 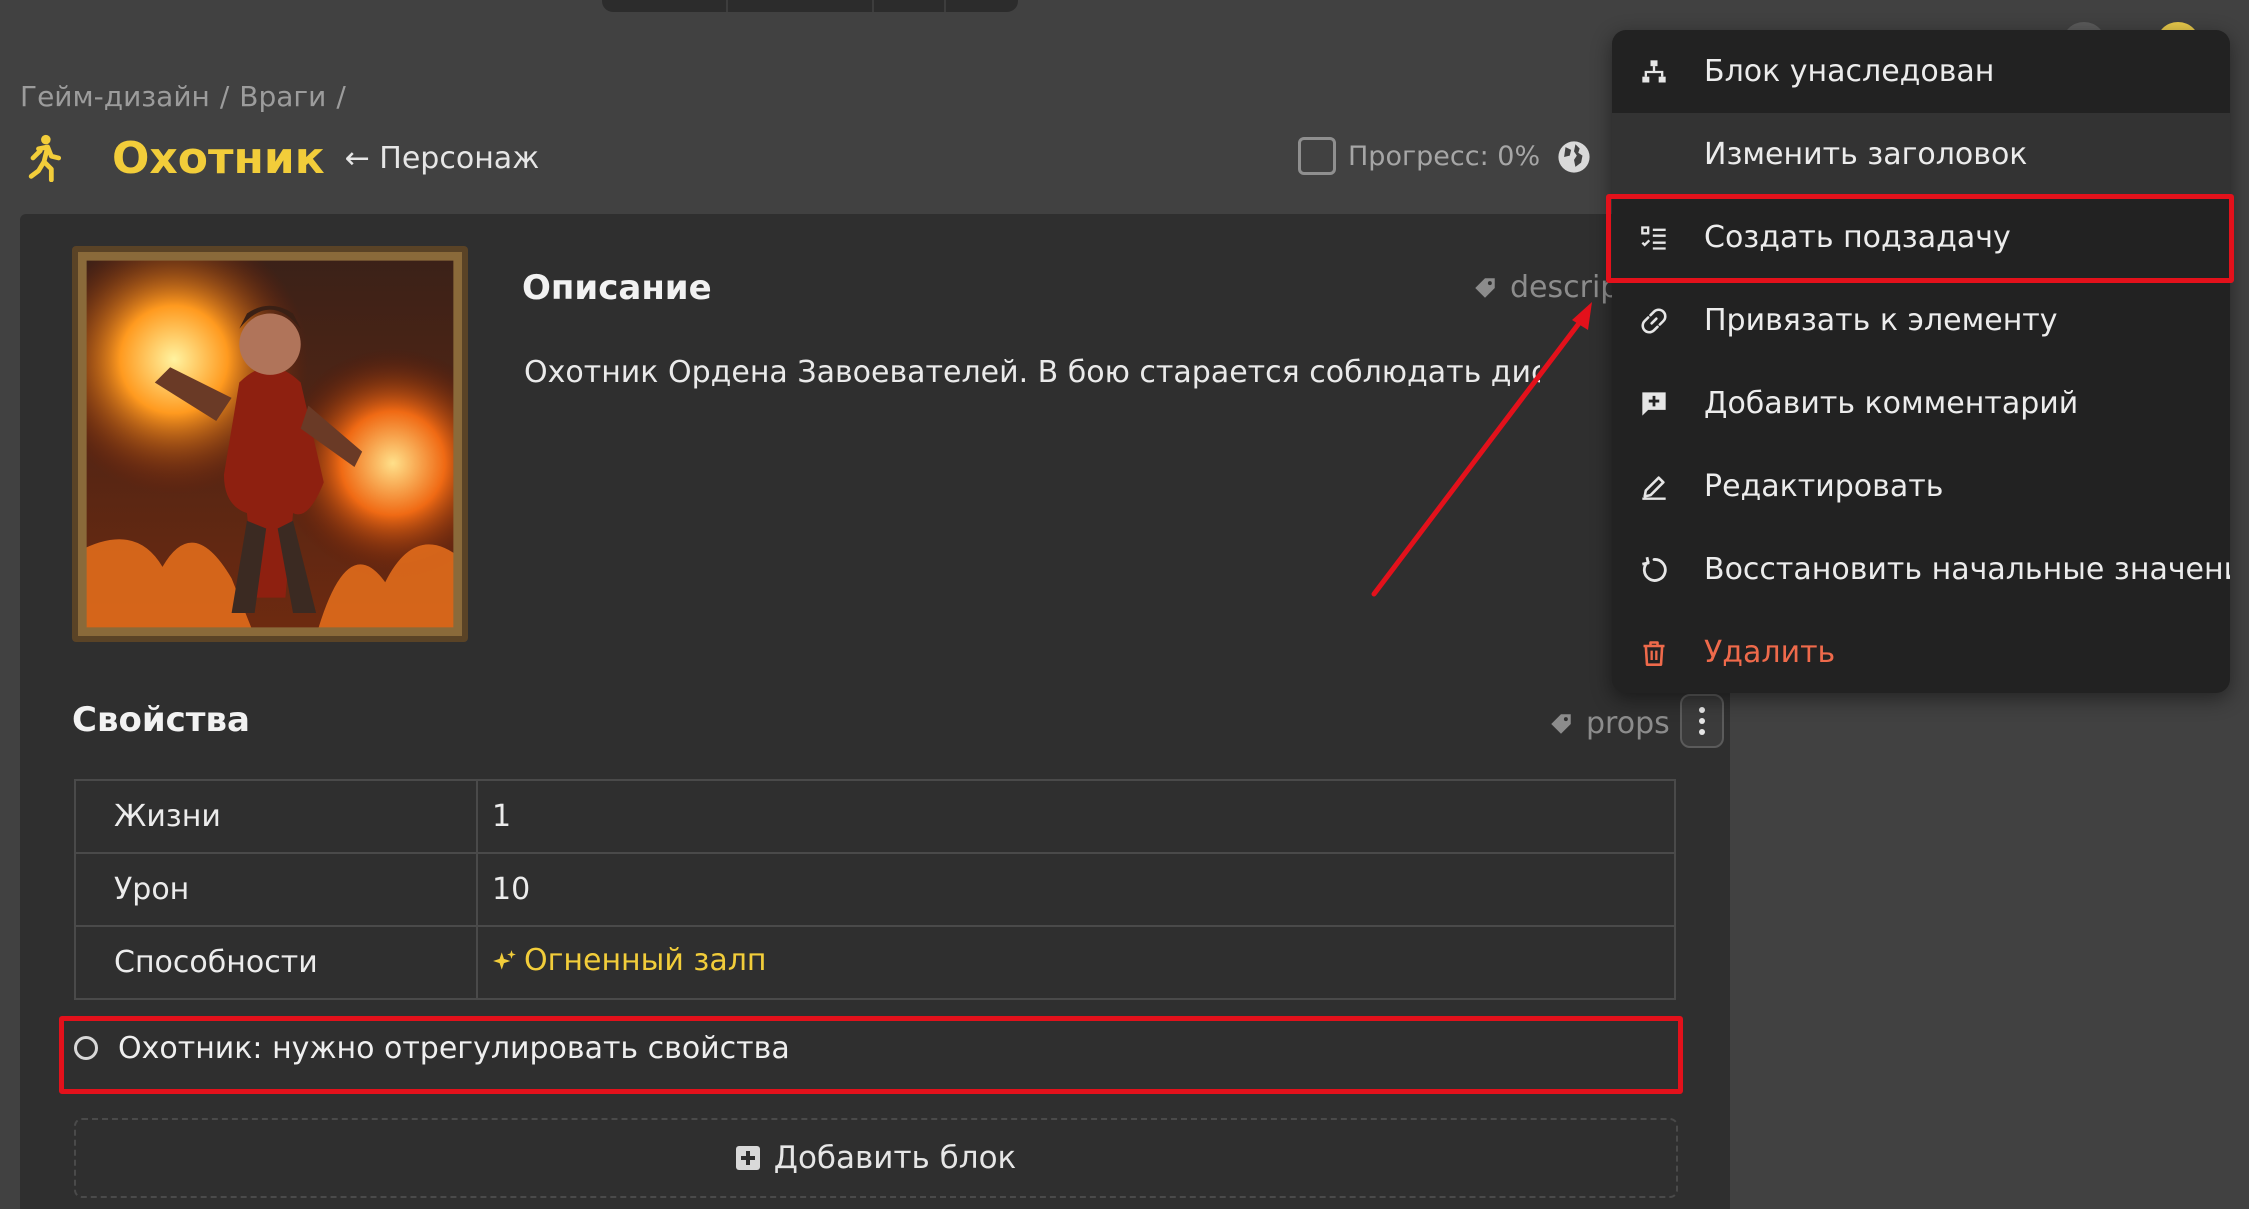 I want to click on ability-label: Огненный залп, so click(x=645, y=961).